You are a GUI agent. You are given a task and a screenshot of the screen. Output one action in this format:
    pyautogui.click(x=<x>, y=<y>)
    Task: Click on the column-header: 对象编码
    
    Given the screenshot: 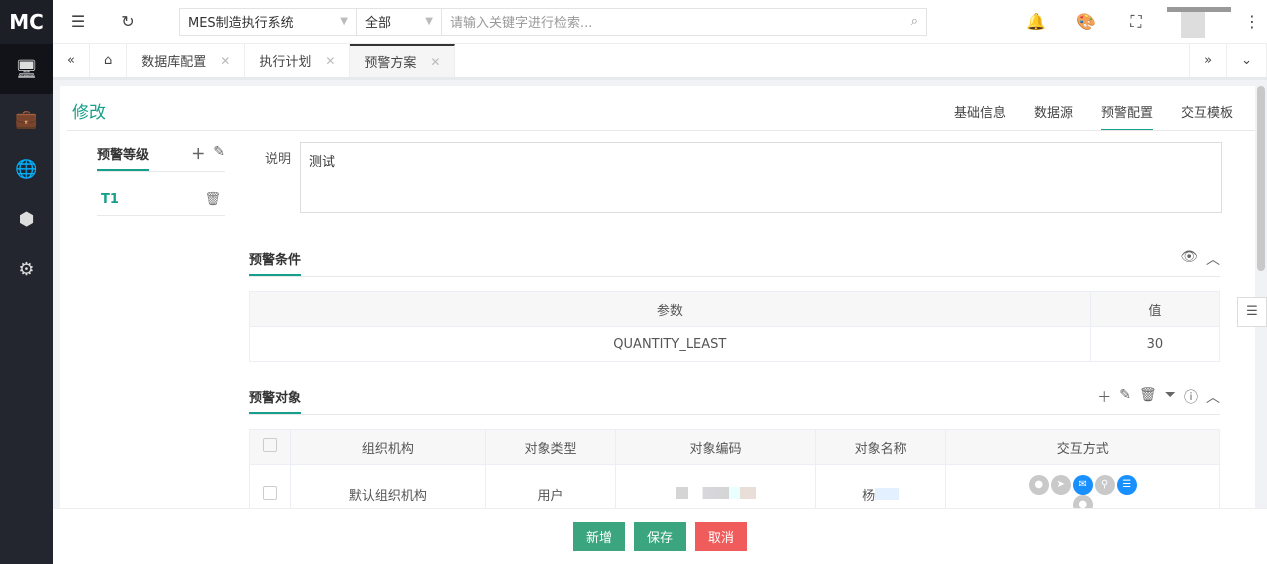 What is the action you would take?
    pyautogui.click(x=715, y=447)
    